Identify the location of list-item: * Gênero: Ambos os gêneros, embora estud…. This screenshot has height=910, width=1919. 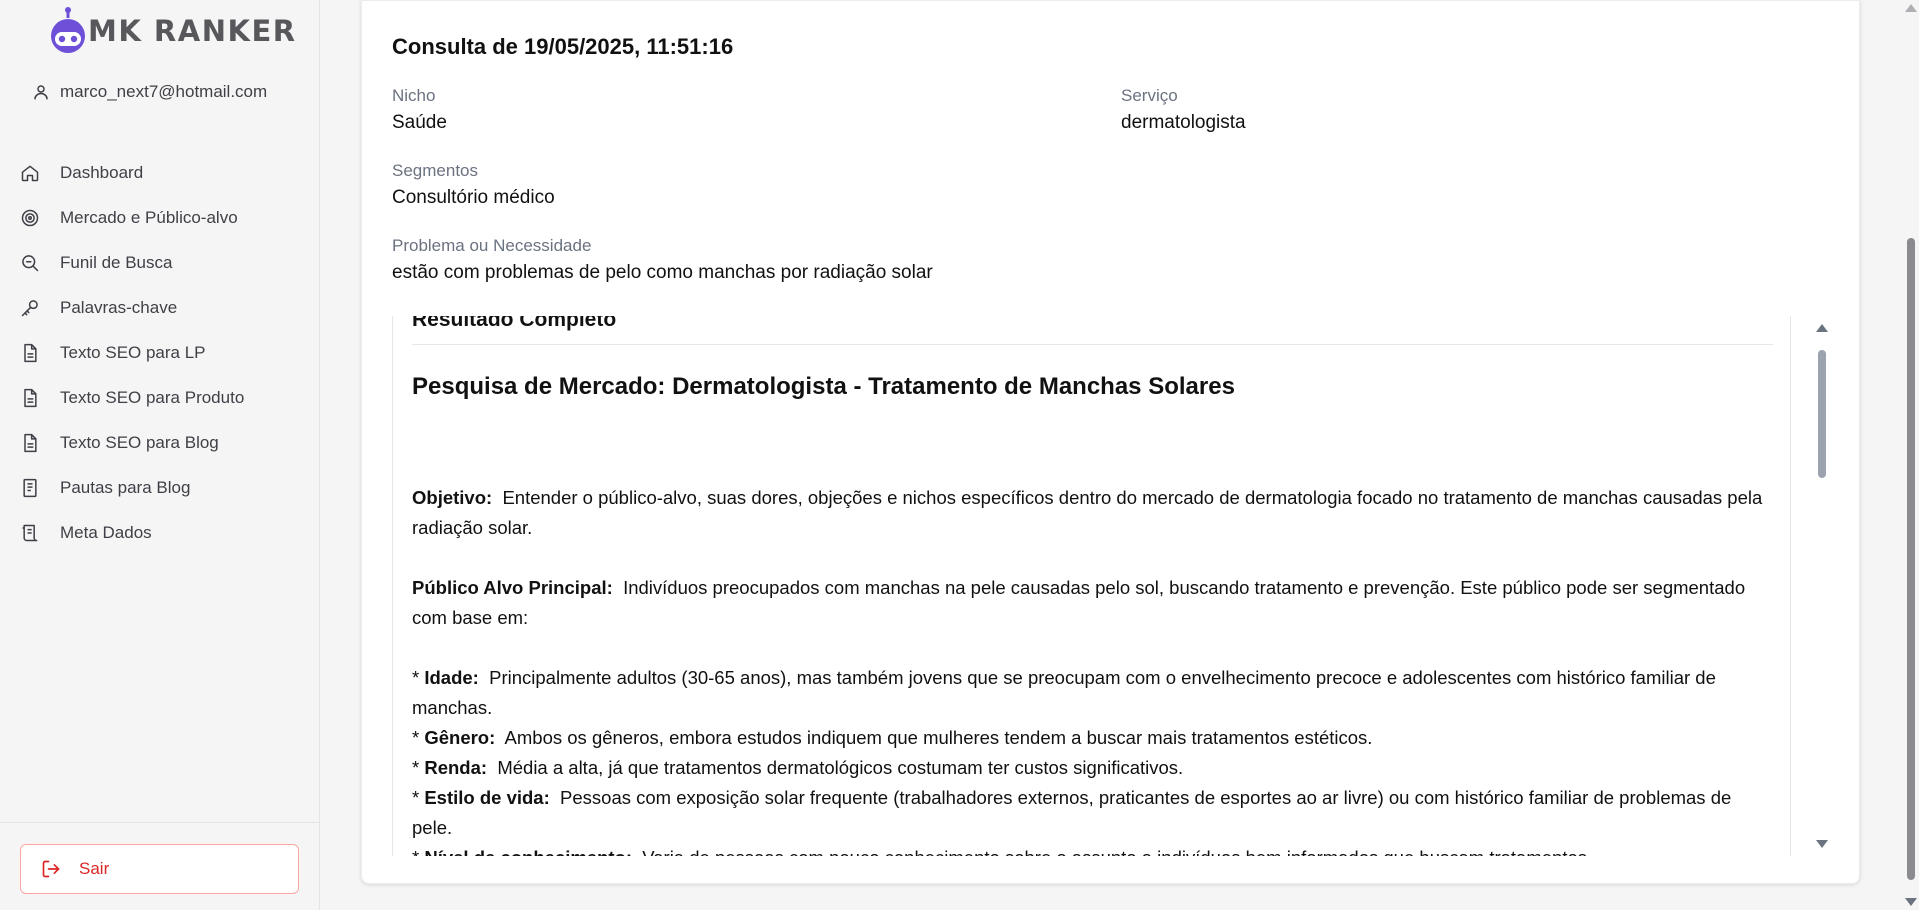
(1092, 738).